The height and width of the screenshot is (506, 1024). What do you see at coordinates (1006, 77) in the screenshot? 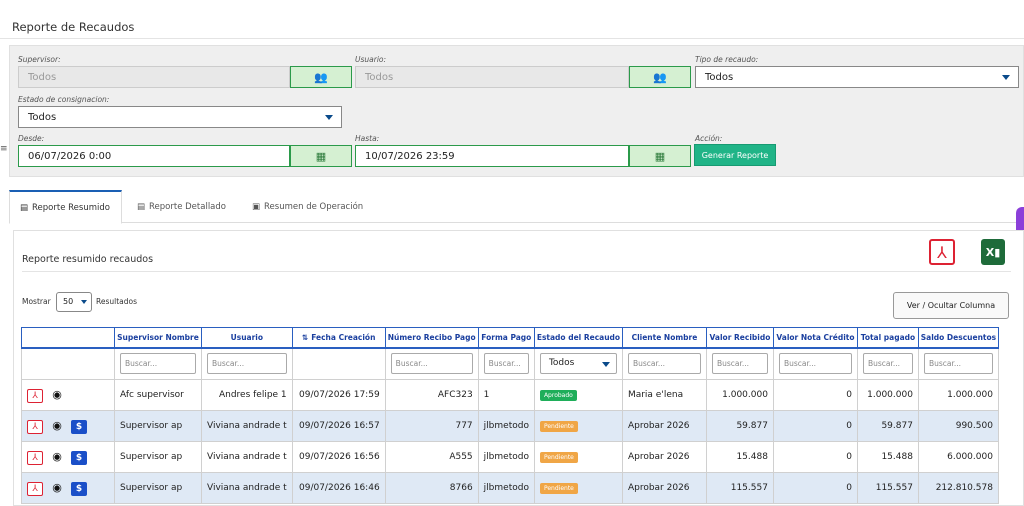
I see `chevron-down-icon` at bounding box center [1006, 77].